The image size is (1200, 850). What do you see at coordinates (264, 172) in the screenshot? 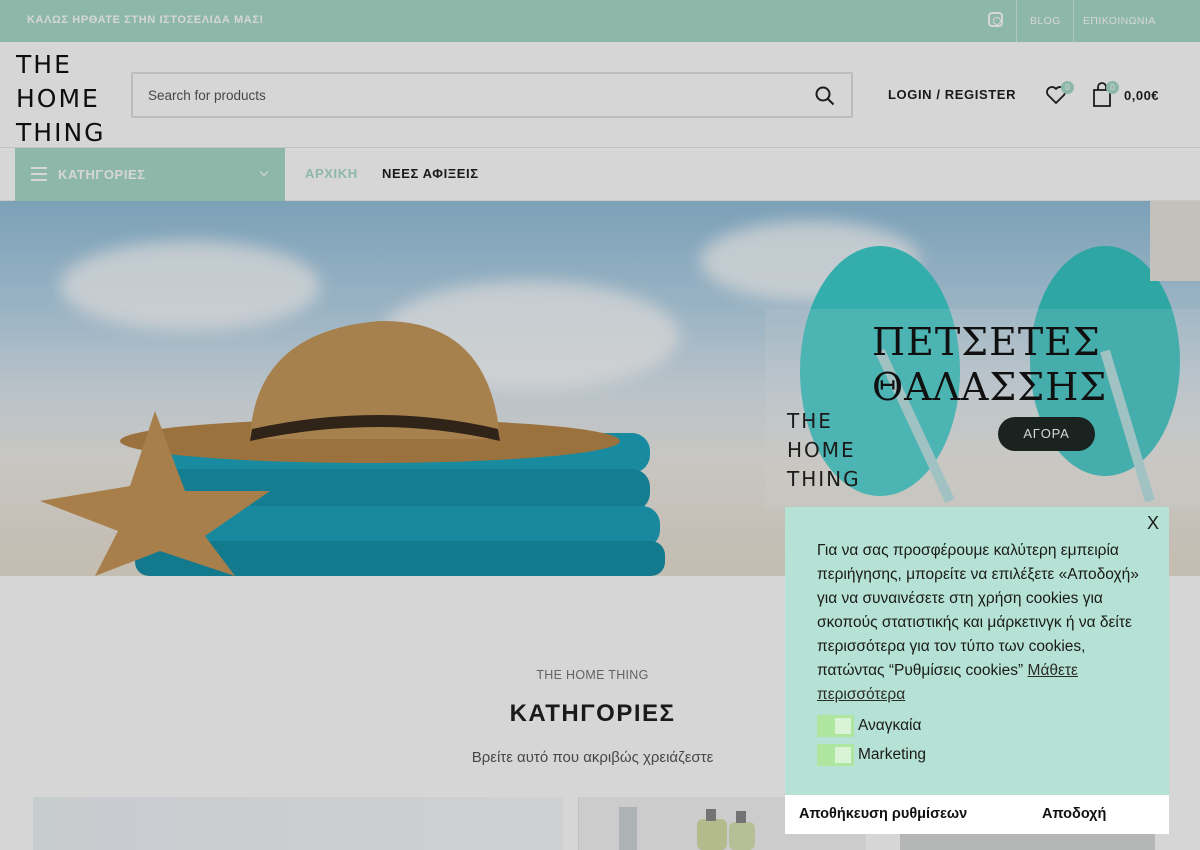
I see `chevron-down-icon` at bounding box center [264, 172].